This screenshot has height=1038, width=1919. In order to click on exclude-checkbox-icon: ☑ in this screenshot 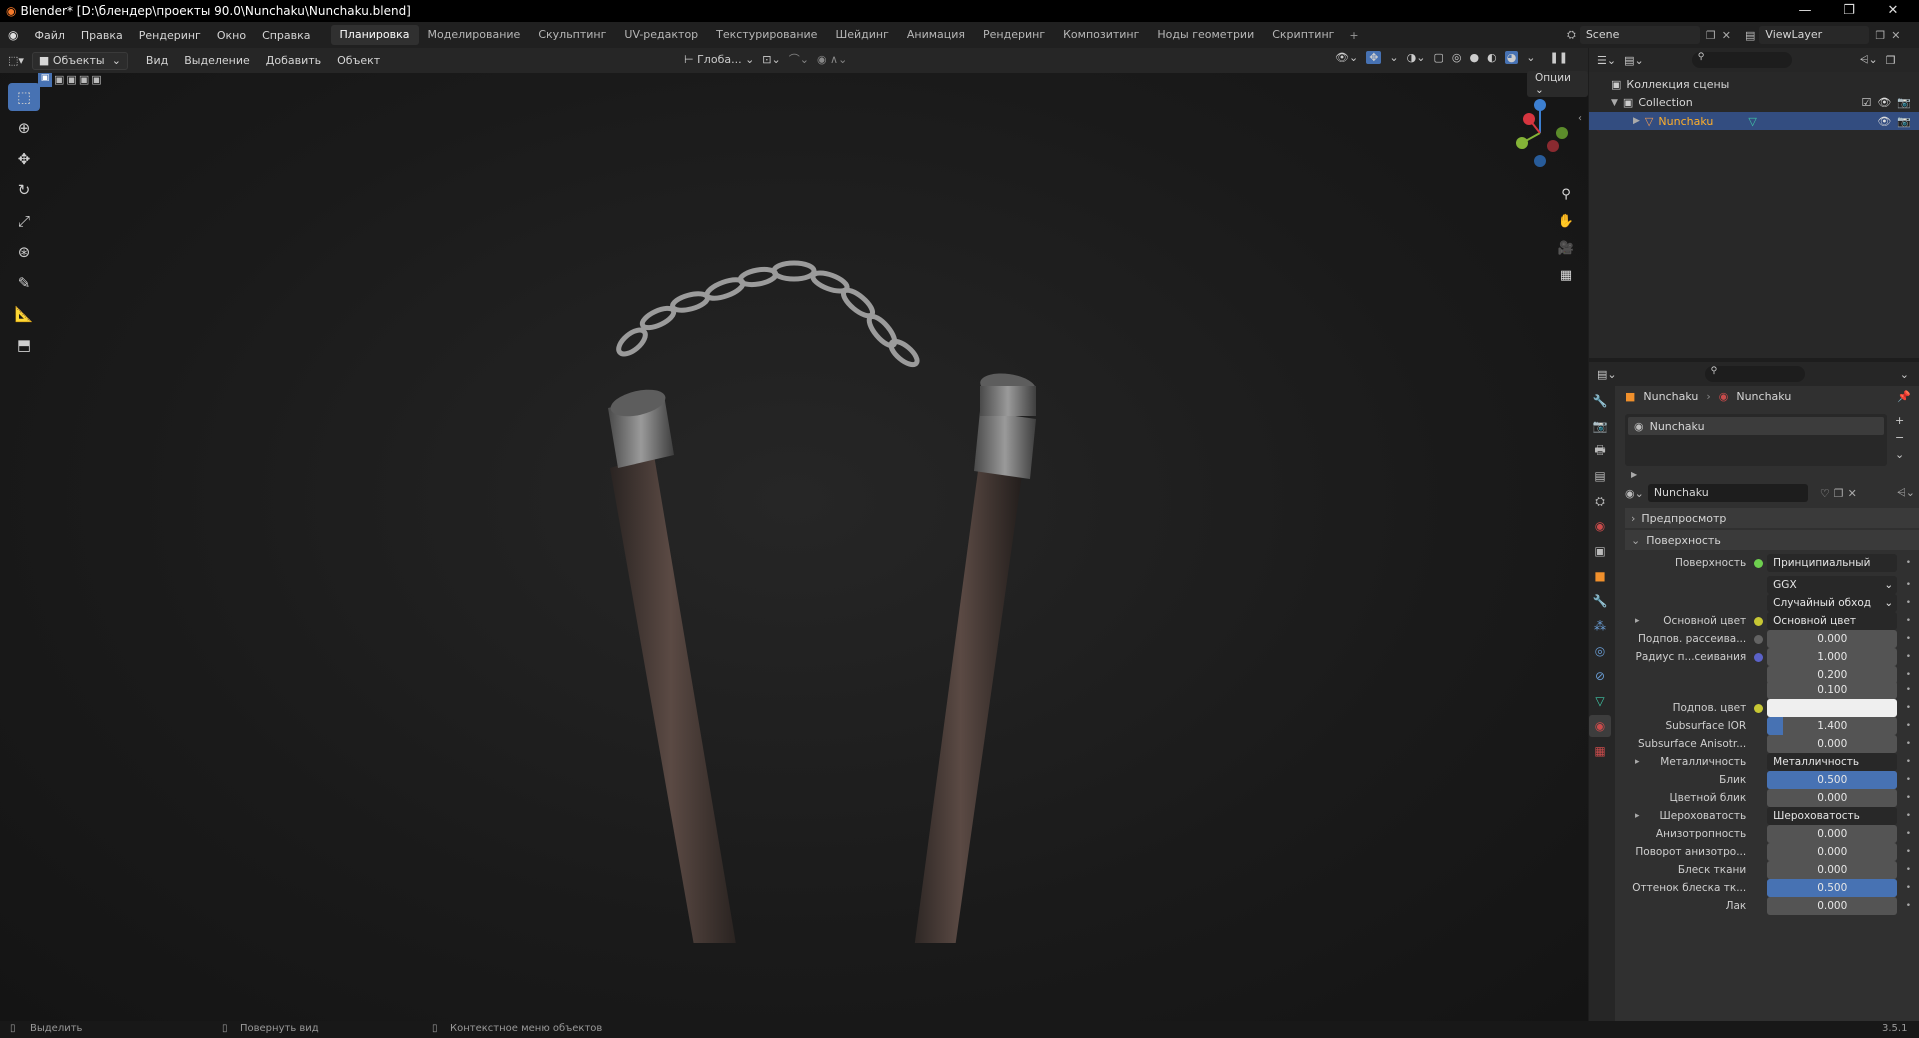, I will do `click(1866, 102)`.